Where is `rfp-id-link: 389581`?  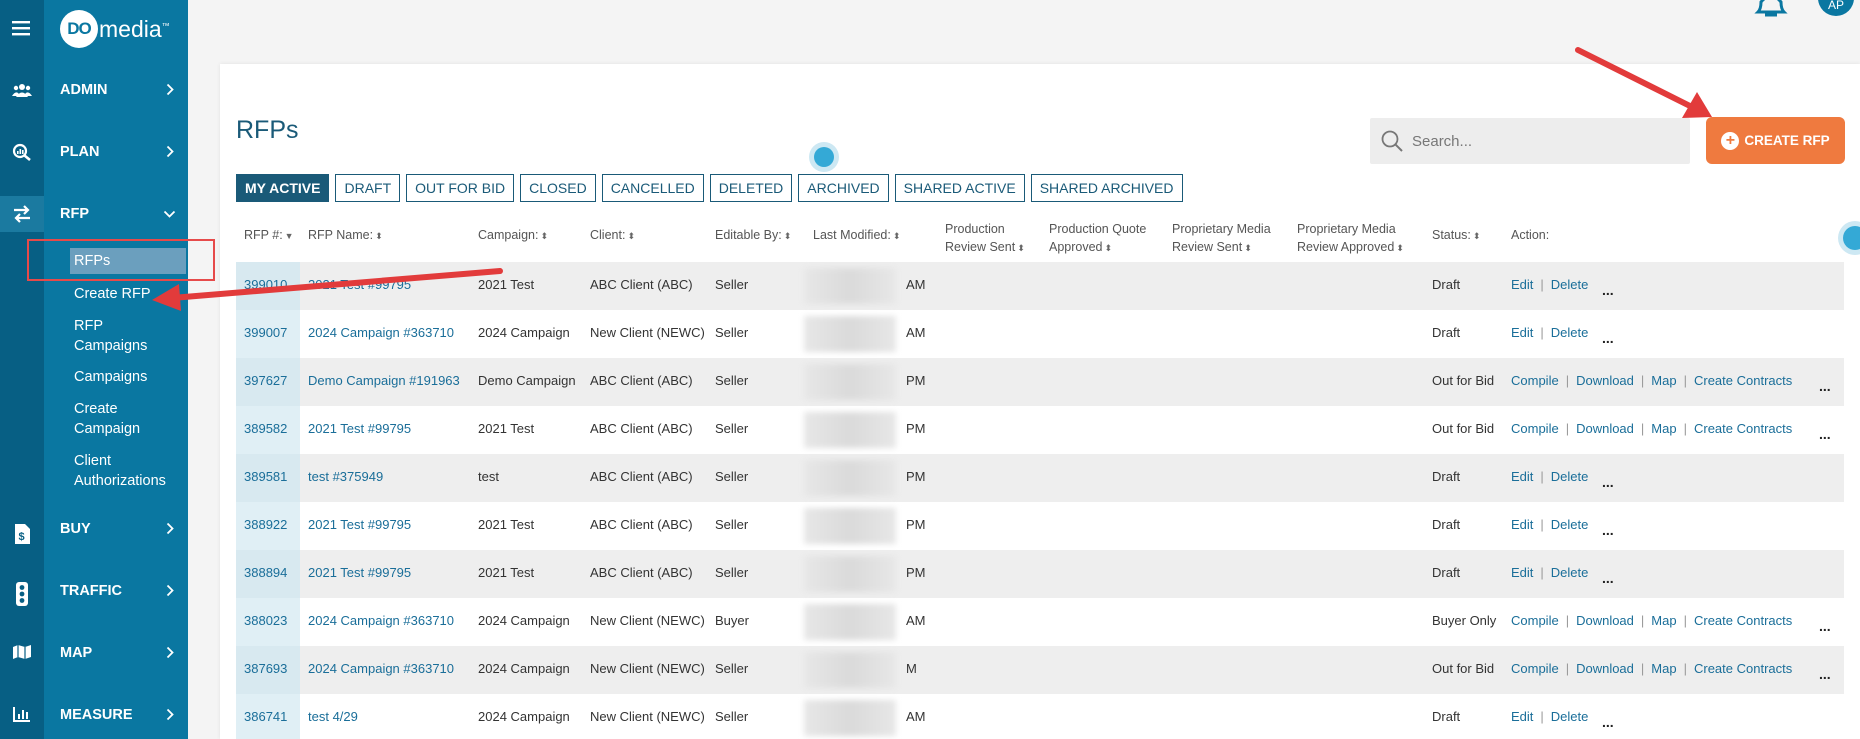 rfp-id-link: 389581 is located at coordinates (265, 476).